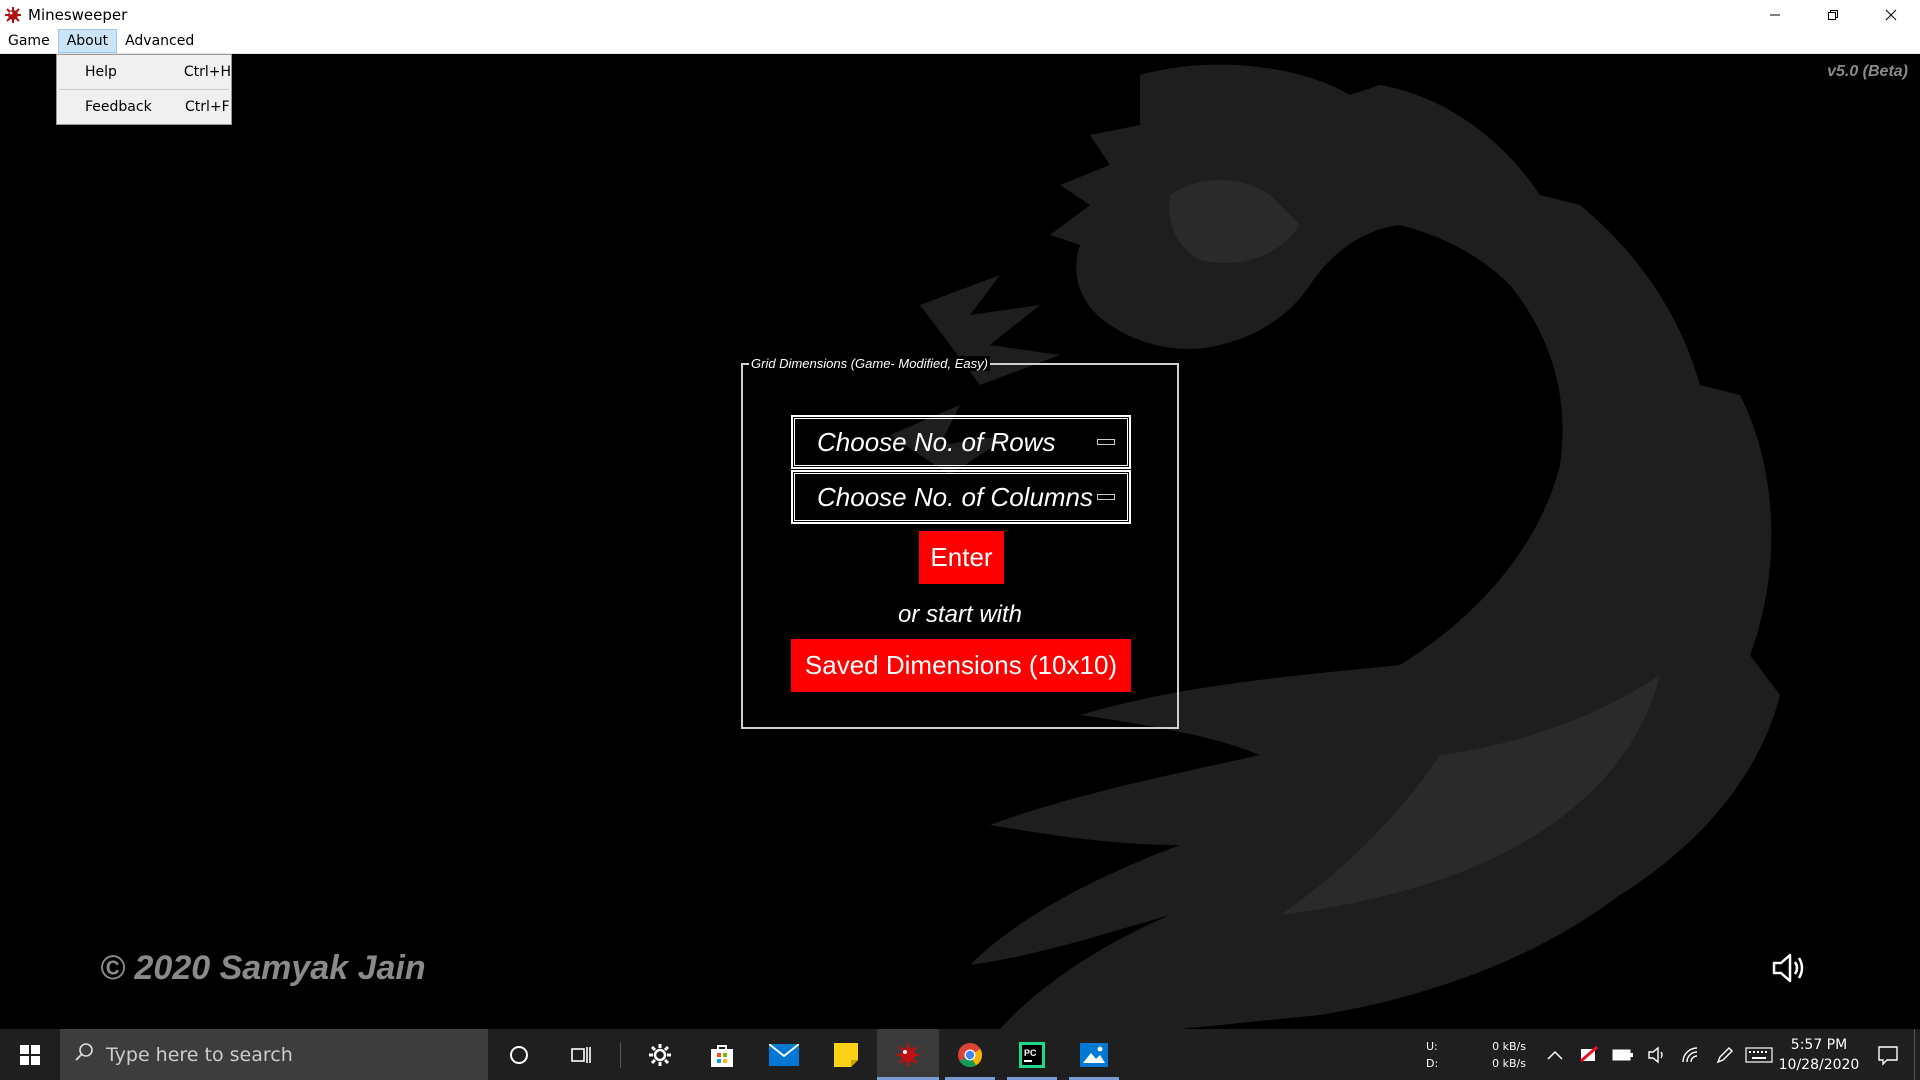 This screenshot has width=1920, height=1080. I want to click on close-icon, so click(1891, 14).